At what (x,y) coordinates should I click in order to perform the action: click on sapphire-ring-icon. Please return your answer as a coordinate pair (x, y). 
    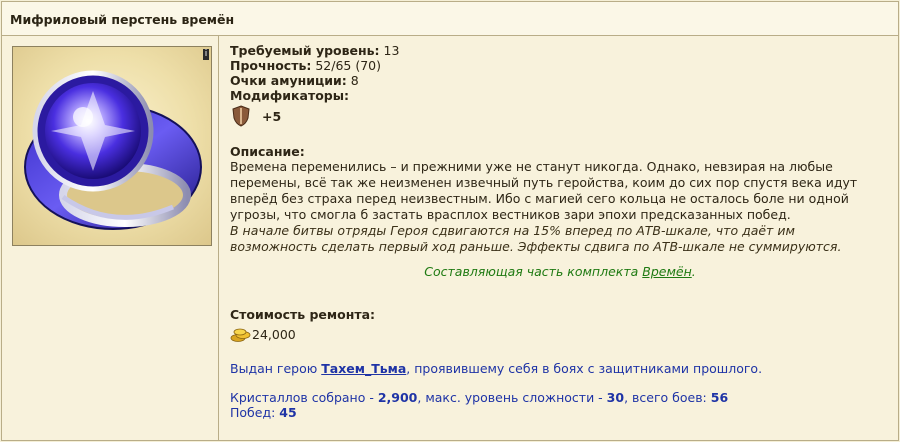
    Looking at the image, I should click on (113, 150).